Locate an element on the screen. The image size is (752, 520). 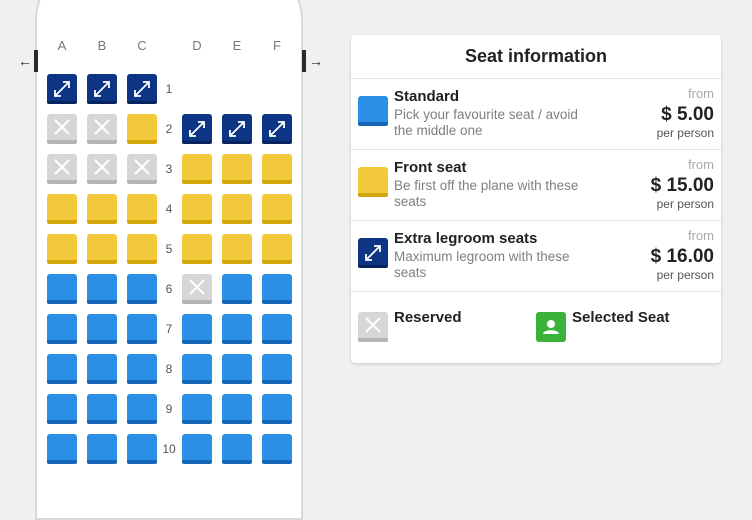
column-label-c: C is located at coordinates (142, 45).